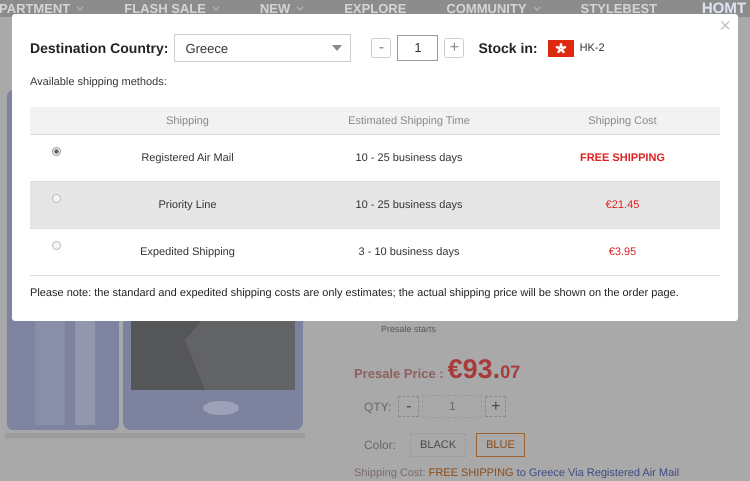 Image resolution: width=750 pixels, height=481 pixels. What do you see at coordinates (187, 205) in the screenshot?
I see `table-cell: Priority Line` at bounding box center [187, 205].